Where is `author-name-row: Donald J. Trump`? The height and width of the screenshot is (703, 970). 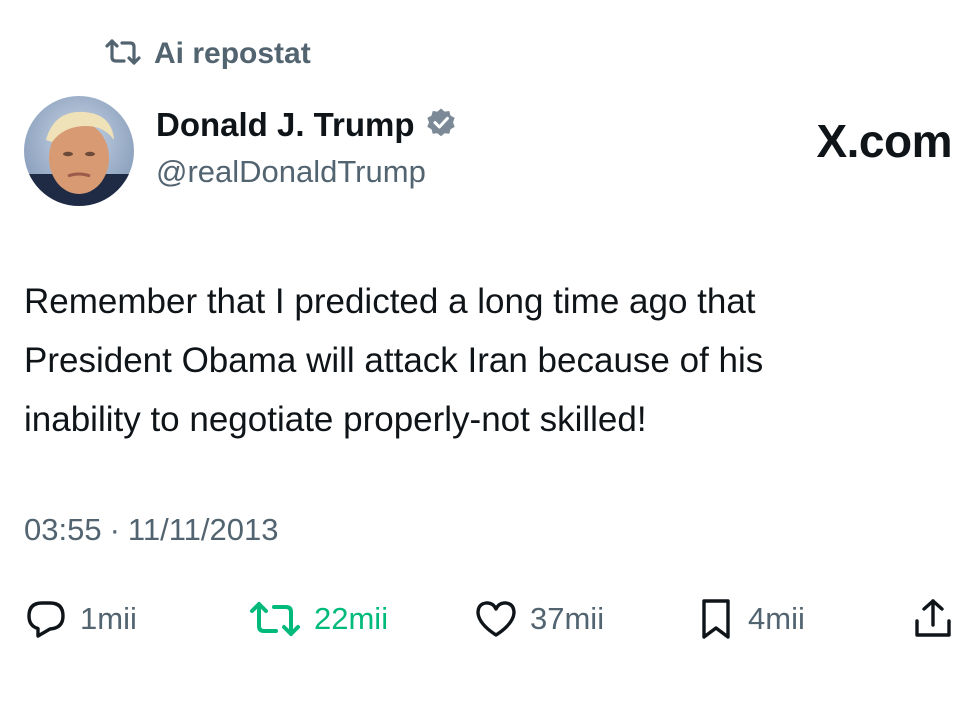 author-name-row: Donald J. Trump is located at coordinates (306, 125).